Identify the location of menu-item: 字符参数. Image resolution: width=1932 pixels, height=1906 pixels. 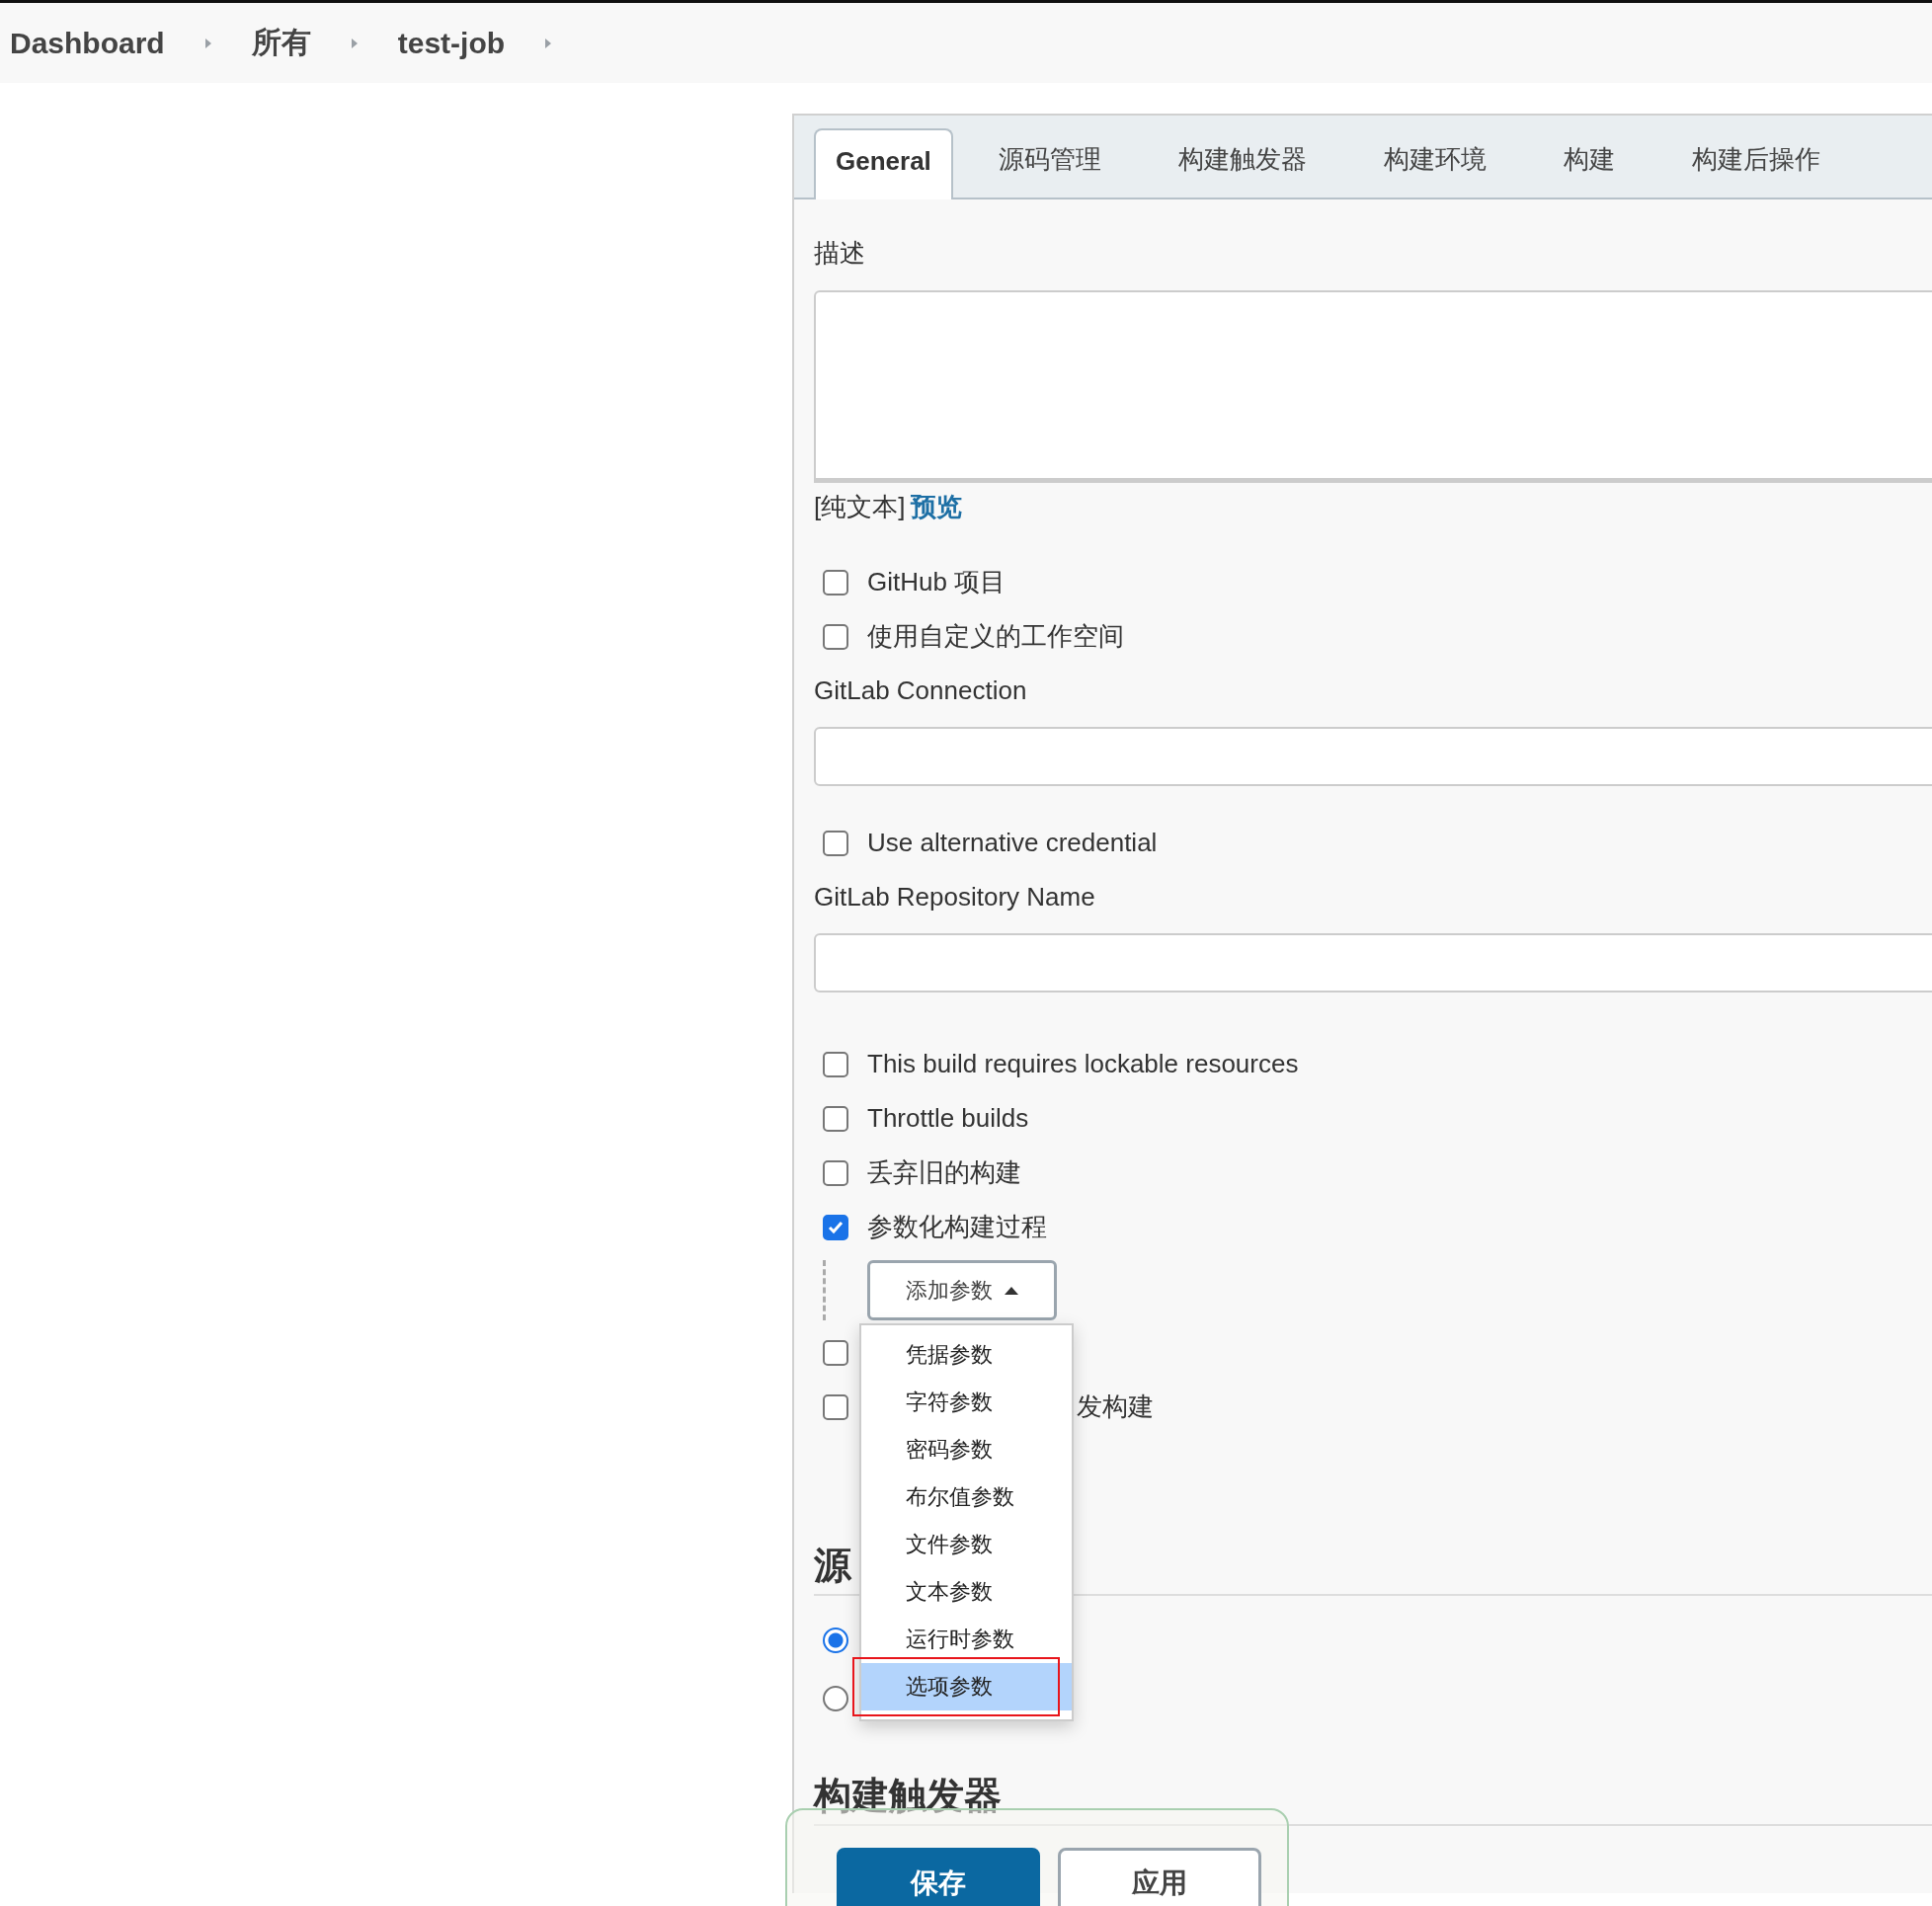
(966, 1402).